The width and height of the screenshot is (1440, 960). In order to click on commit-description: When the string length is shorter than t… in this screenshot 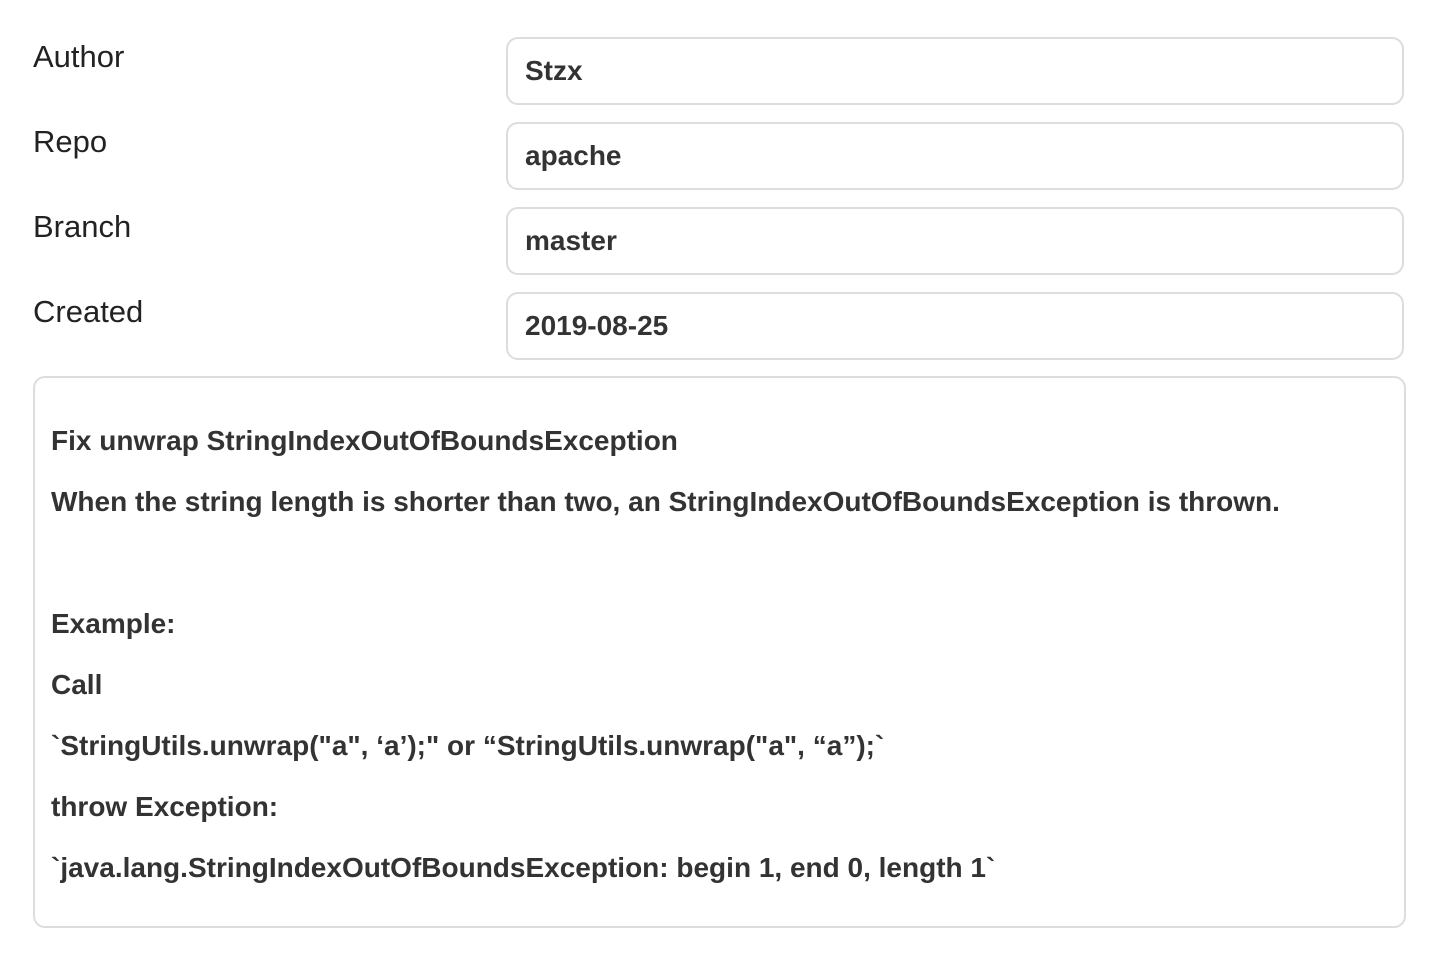, I will do `click(665, 501)`.